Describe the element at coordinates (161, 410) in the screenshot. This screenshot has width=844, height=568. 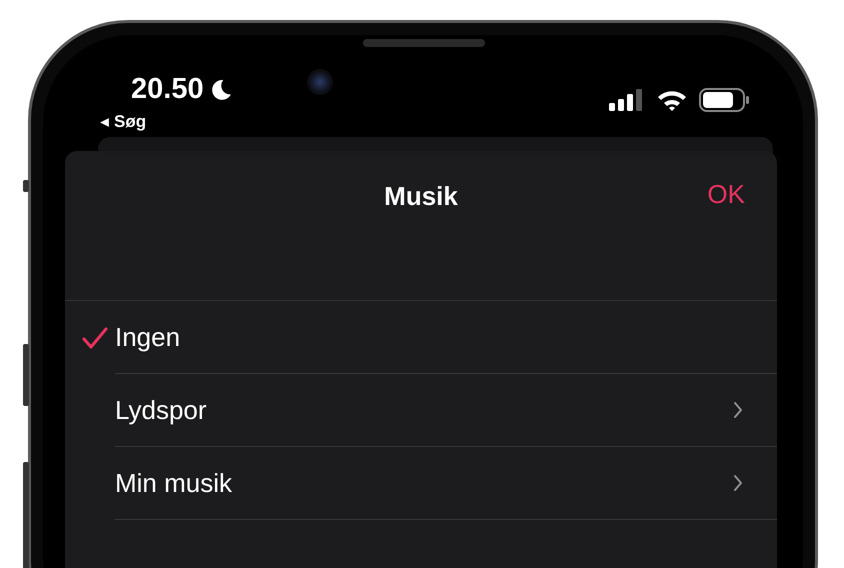
I see `option-label: Lydspor` at that location.